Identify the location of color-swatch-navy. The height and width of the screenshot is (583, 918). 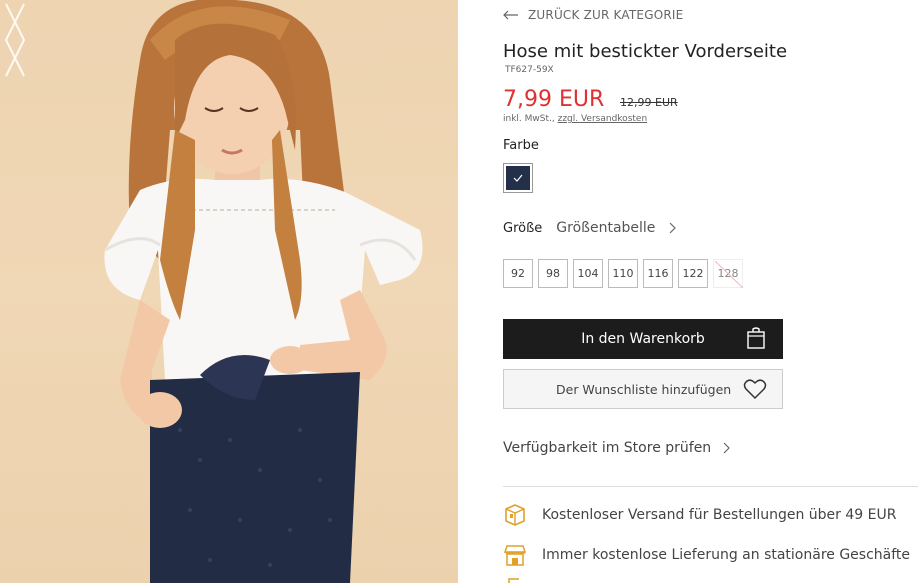
(518, 178).